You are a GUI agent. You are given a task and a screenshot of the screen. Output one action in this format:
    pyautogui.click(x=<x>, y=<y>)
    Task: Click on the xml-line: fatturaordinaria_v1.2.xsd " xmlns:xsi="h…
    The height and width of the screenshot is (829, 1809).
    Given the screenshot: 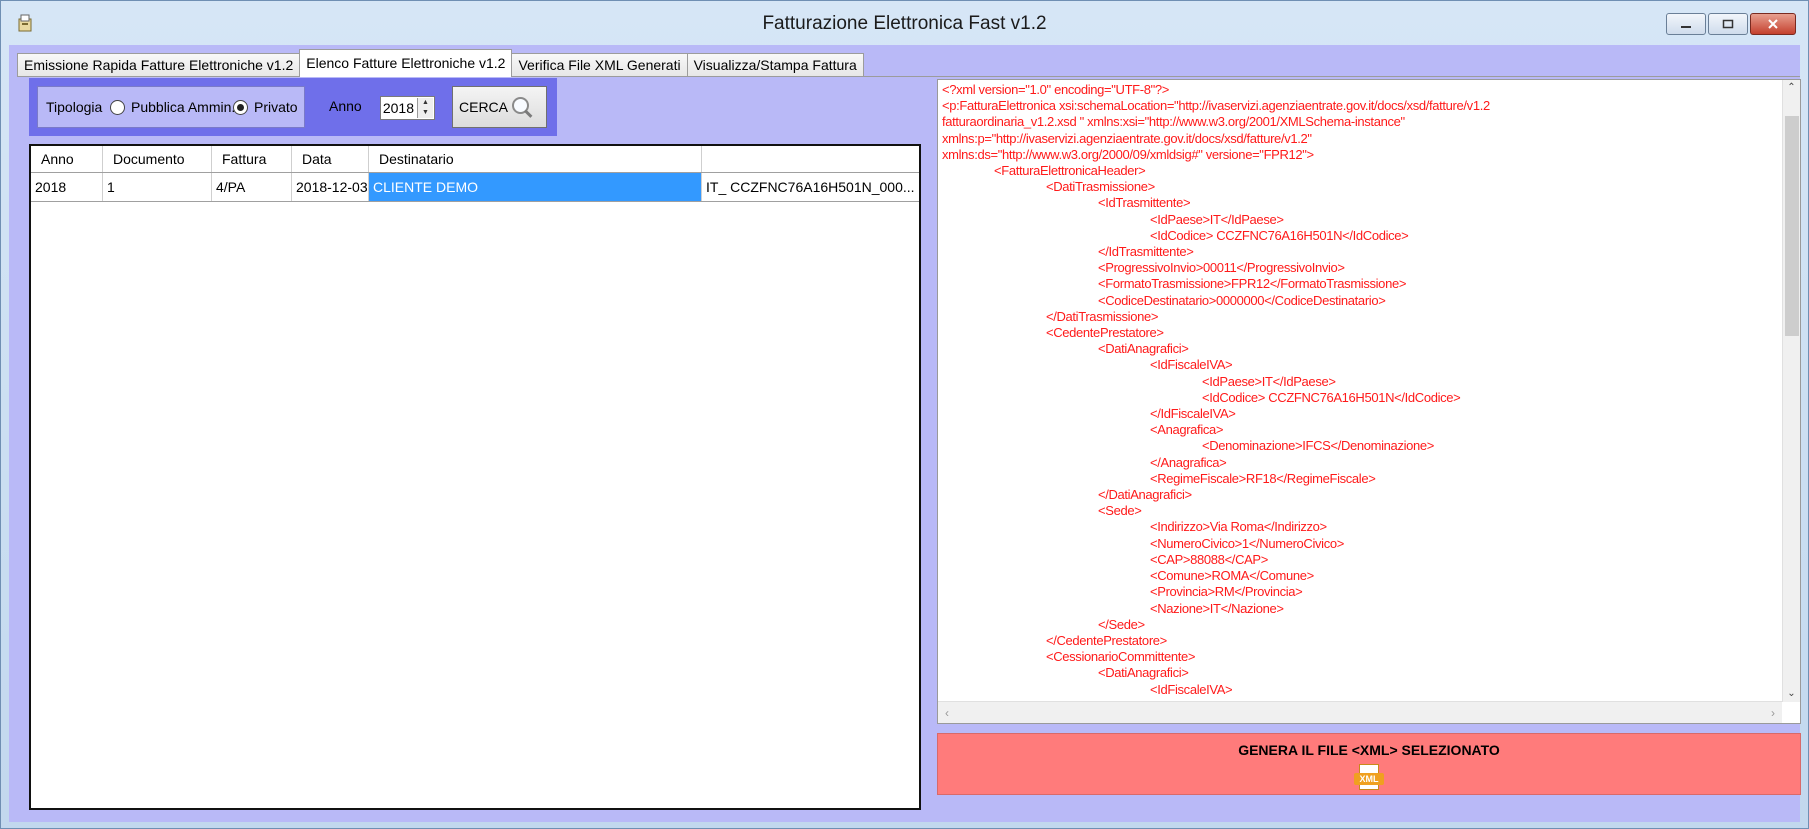 What is the action you would take?
    pyautogui.click(x=1173, y=122)
    